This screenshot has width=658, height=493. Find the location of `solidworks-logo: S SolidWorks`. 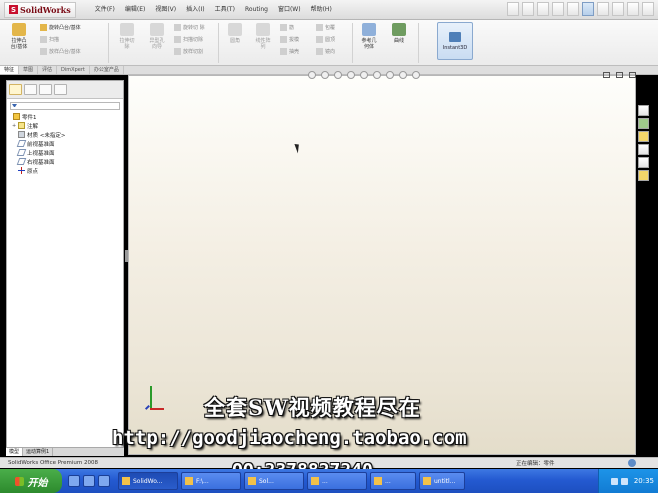

solidworks-logo: S SolidWorks is located at coordinates (40, 9).